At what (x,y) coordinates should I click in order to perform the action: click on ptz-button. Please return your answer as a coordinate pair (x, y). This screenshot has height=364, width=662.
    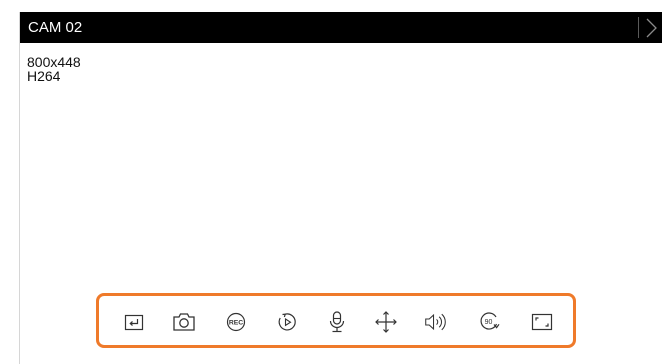
    Looking at the image, I should click on (386, 322).